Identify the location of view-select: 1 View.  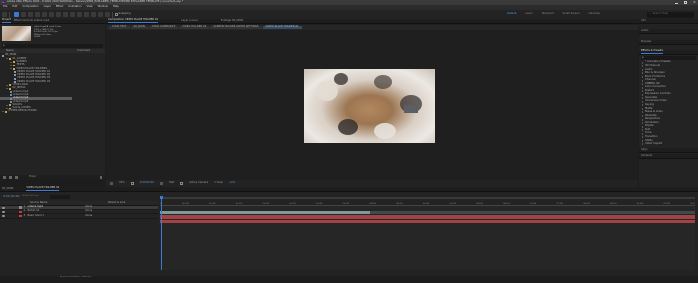
(218, 183).